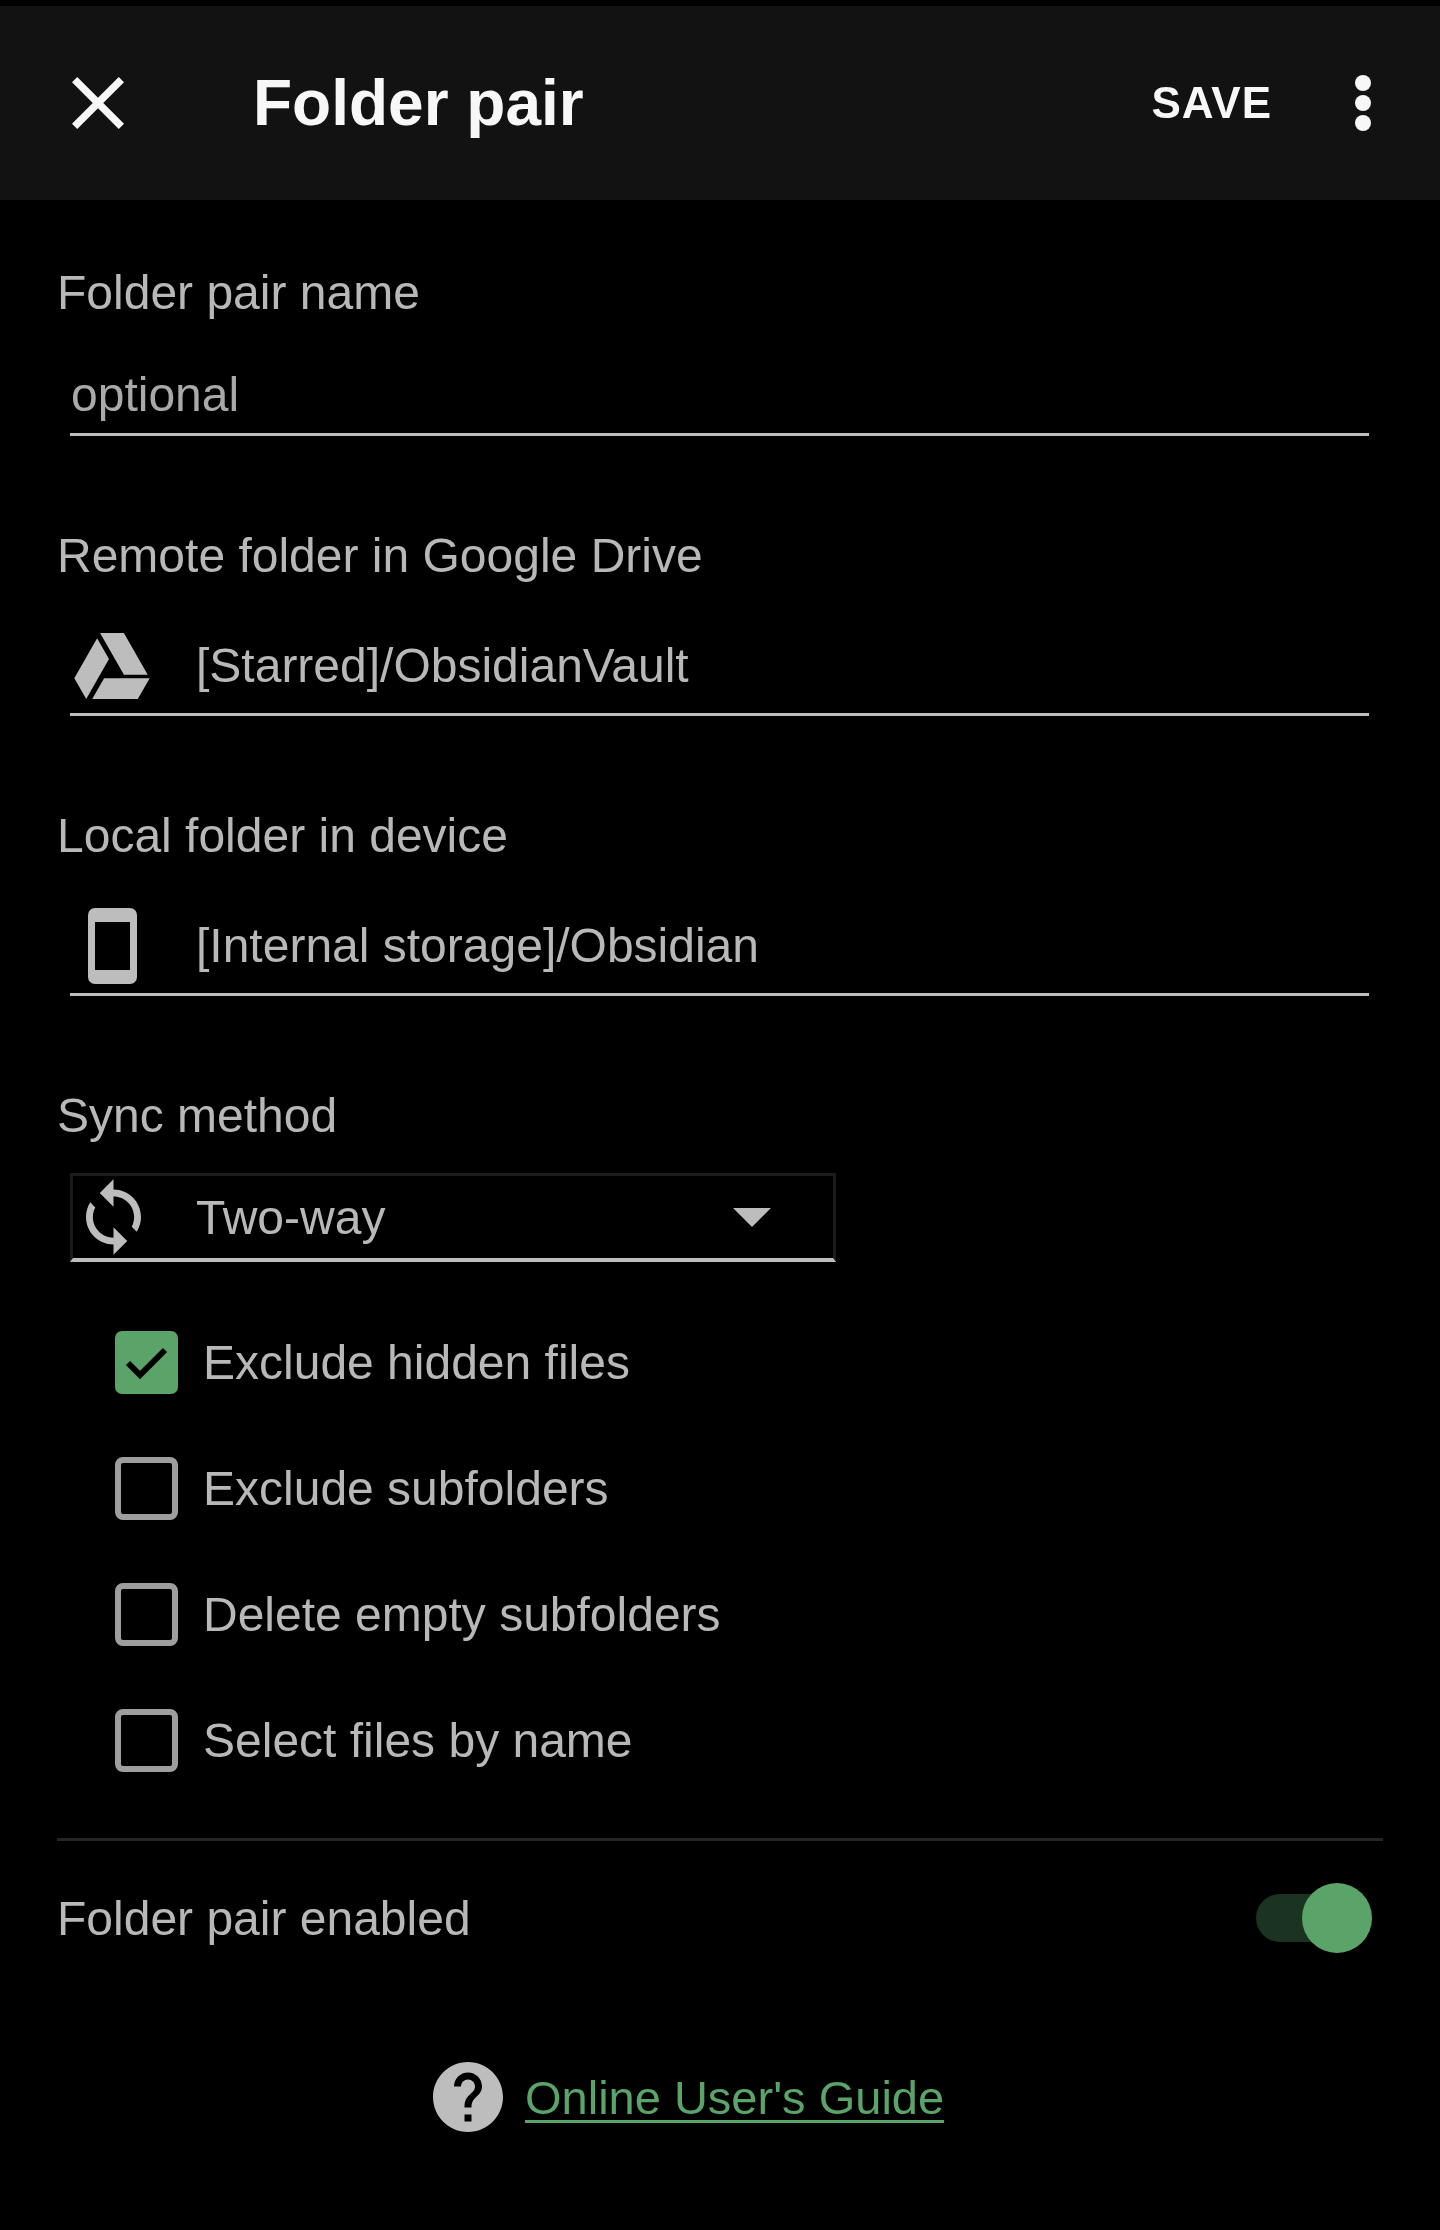 The image size is (1440, 2230). I want to click on screen-title: Folder pair, so click(418, 103).